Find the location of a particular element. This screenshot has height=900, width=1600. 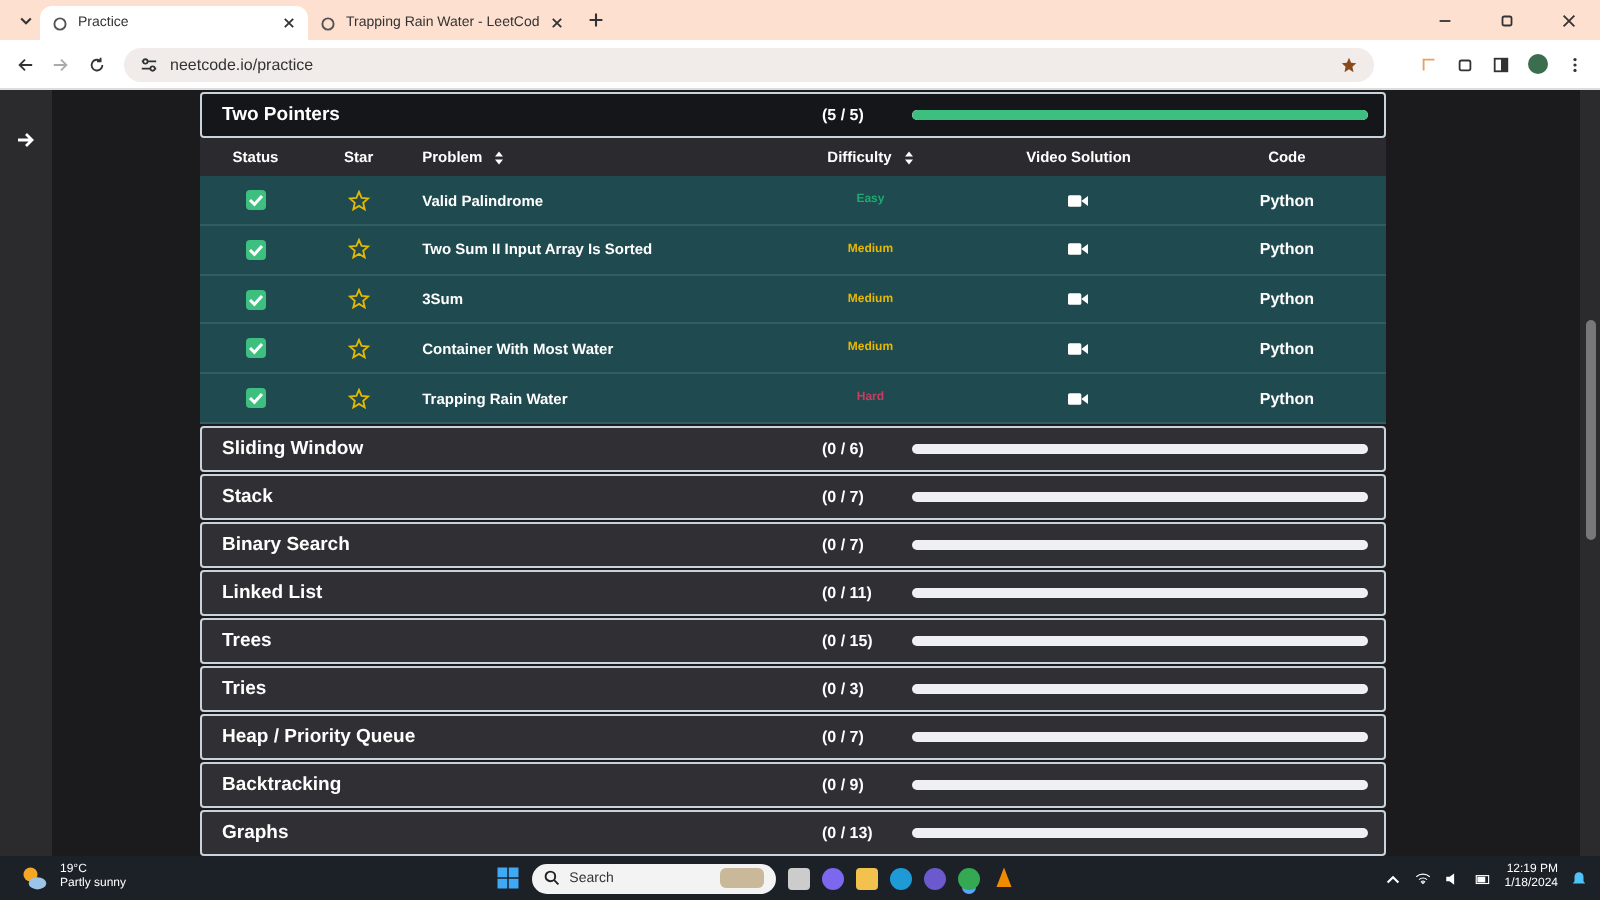

section-header: Graphs (0 / 13) is located at coordinates (793, 833).